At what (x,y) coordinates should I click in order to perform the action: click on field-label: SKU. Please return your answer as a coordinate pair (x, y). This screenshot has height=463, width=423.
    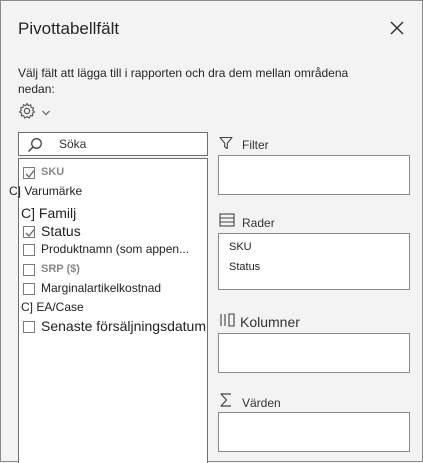
    Looking at the image, I should click on (53, 172).